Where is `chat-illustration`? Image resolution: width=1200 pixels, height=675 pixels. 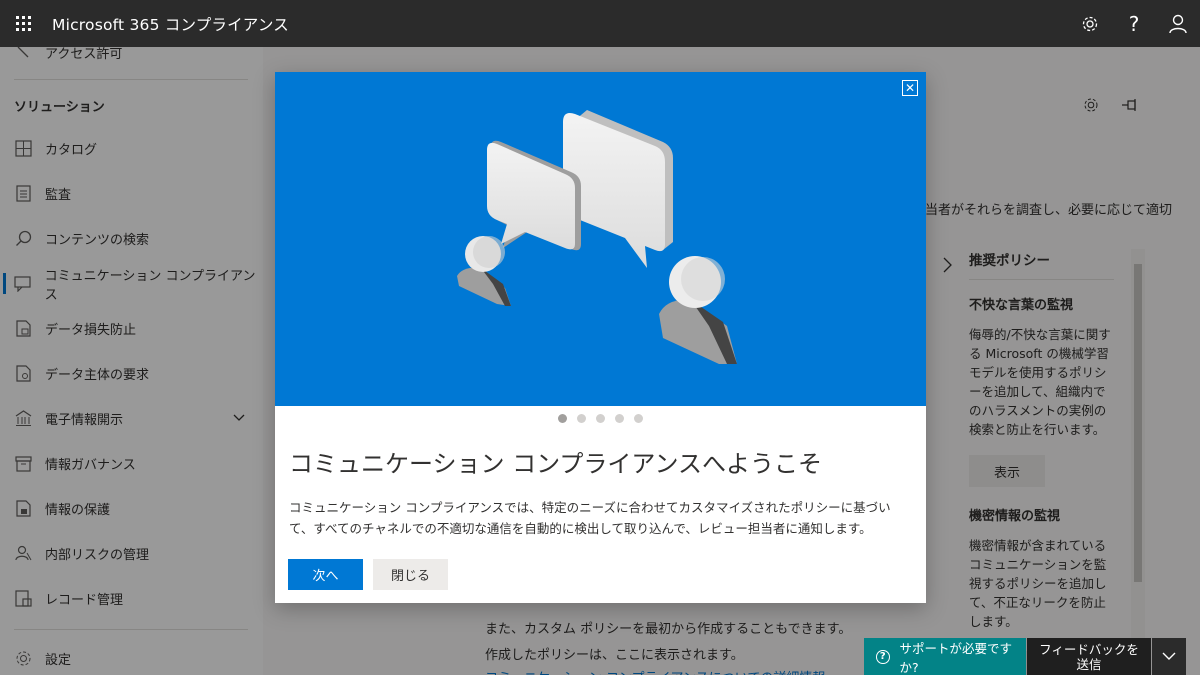 chat-illustration is located at coordinates (597, 237).